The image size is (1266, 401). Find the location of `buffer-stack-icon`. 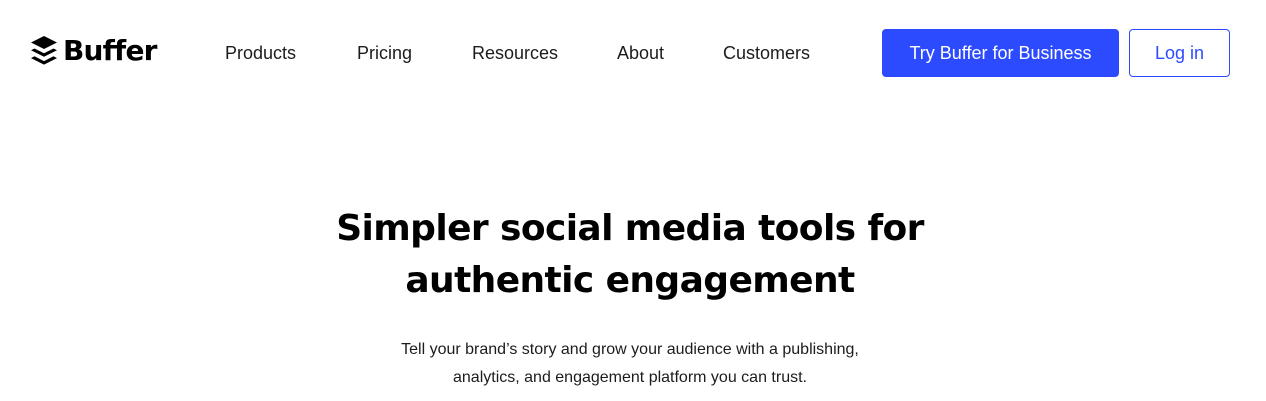

buffer-stack-icon is located at coordinates (44, 51).